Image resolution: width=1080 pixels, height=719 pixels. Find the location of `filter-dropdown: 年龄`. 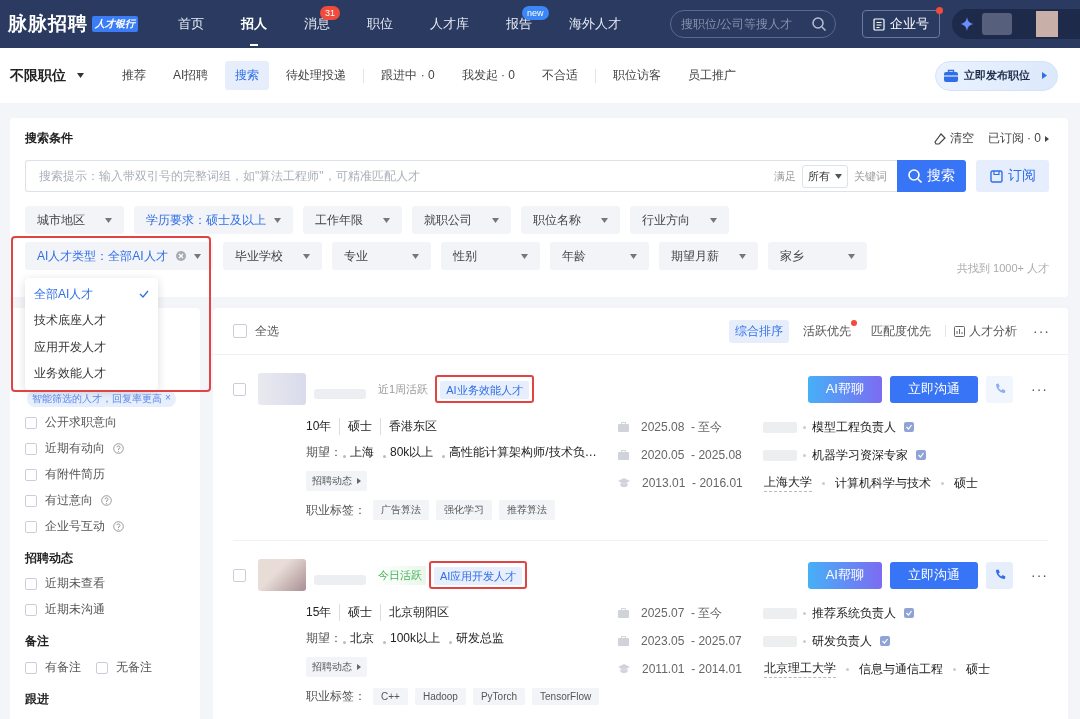

filter-dropdown: 年龄 is located at coordinates (599, 256).